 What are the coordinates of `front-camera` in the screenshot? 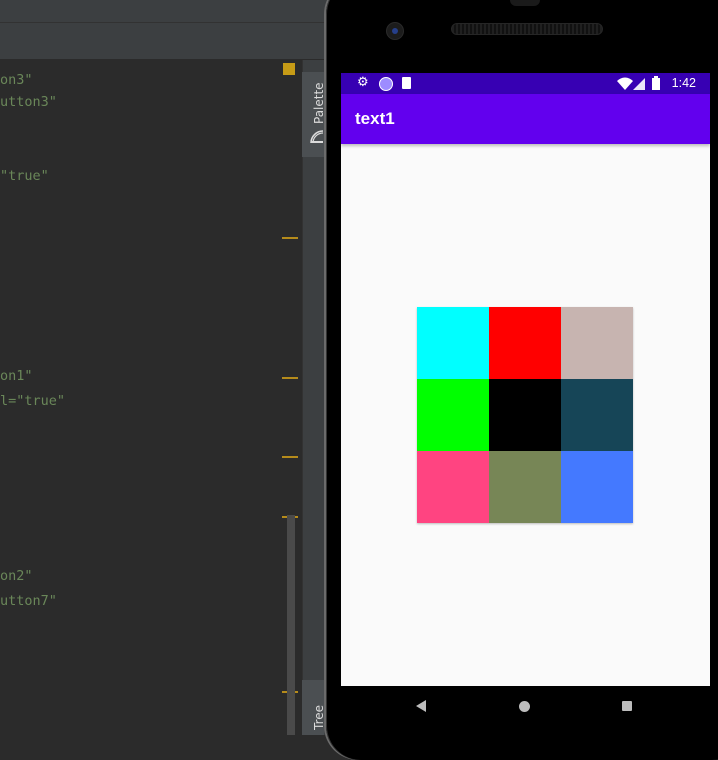 It's located at (395, 31).